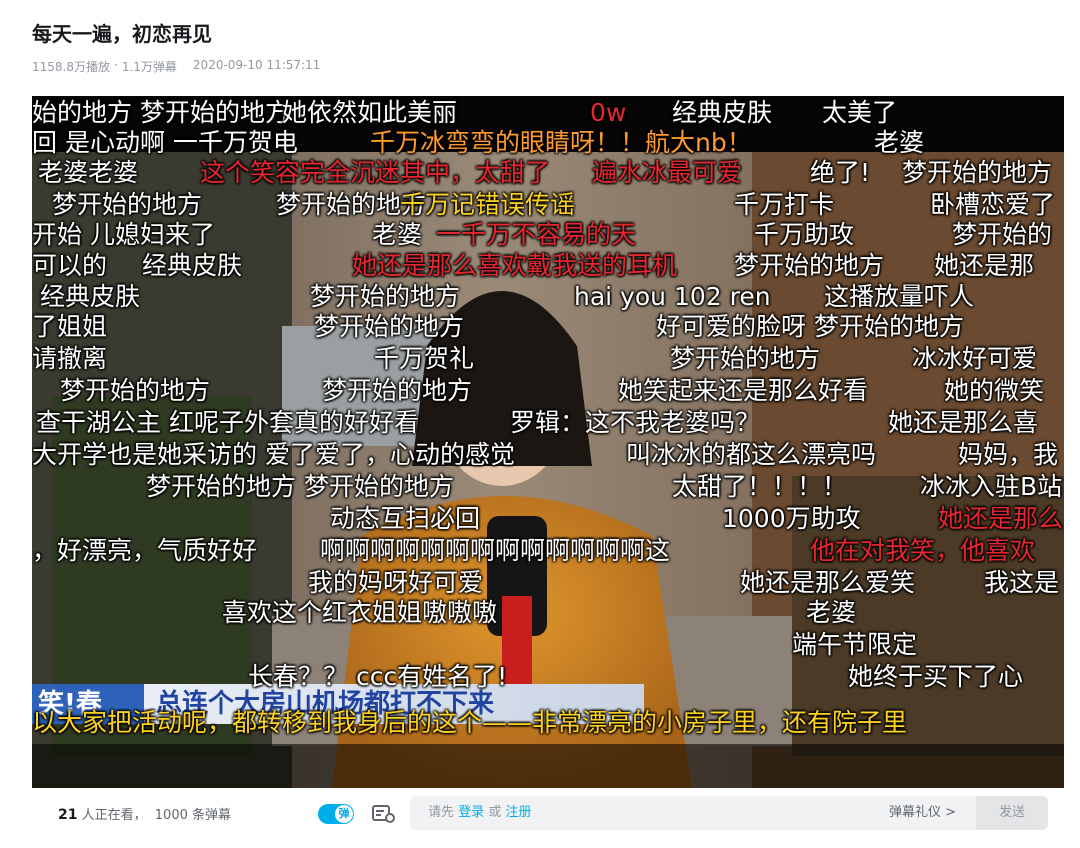 The height and width of the screenshot is (848, 1080). What do you see at coordinates (860, 112) in the screenshot?
I see `danmaku-comment: 太美了` at bounding box center [860, 112].